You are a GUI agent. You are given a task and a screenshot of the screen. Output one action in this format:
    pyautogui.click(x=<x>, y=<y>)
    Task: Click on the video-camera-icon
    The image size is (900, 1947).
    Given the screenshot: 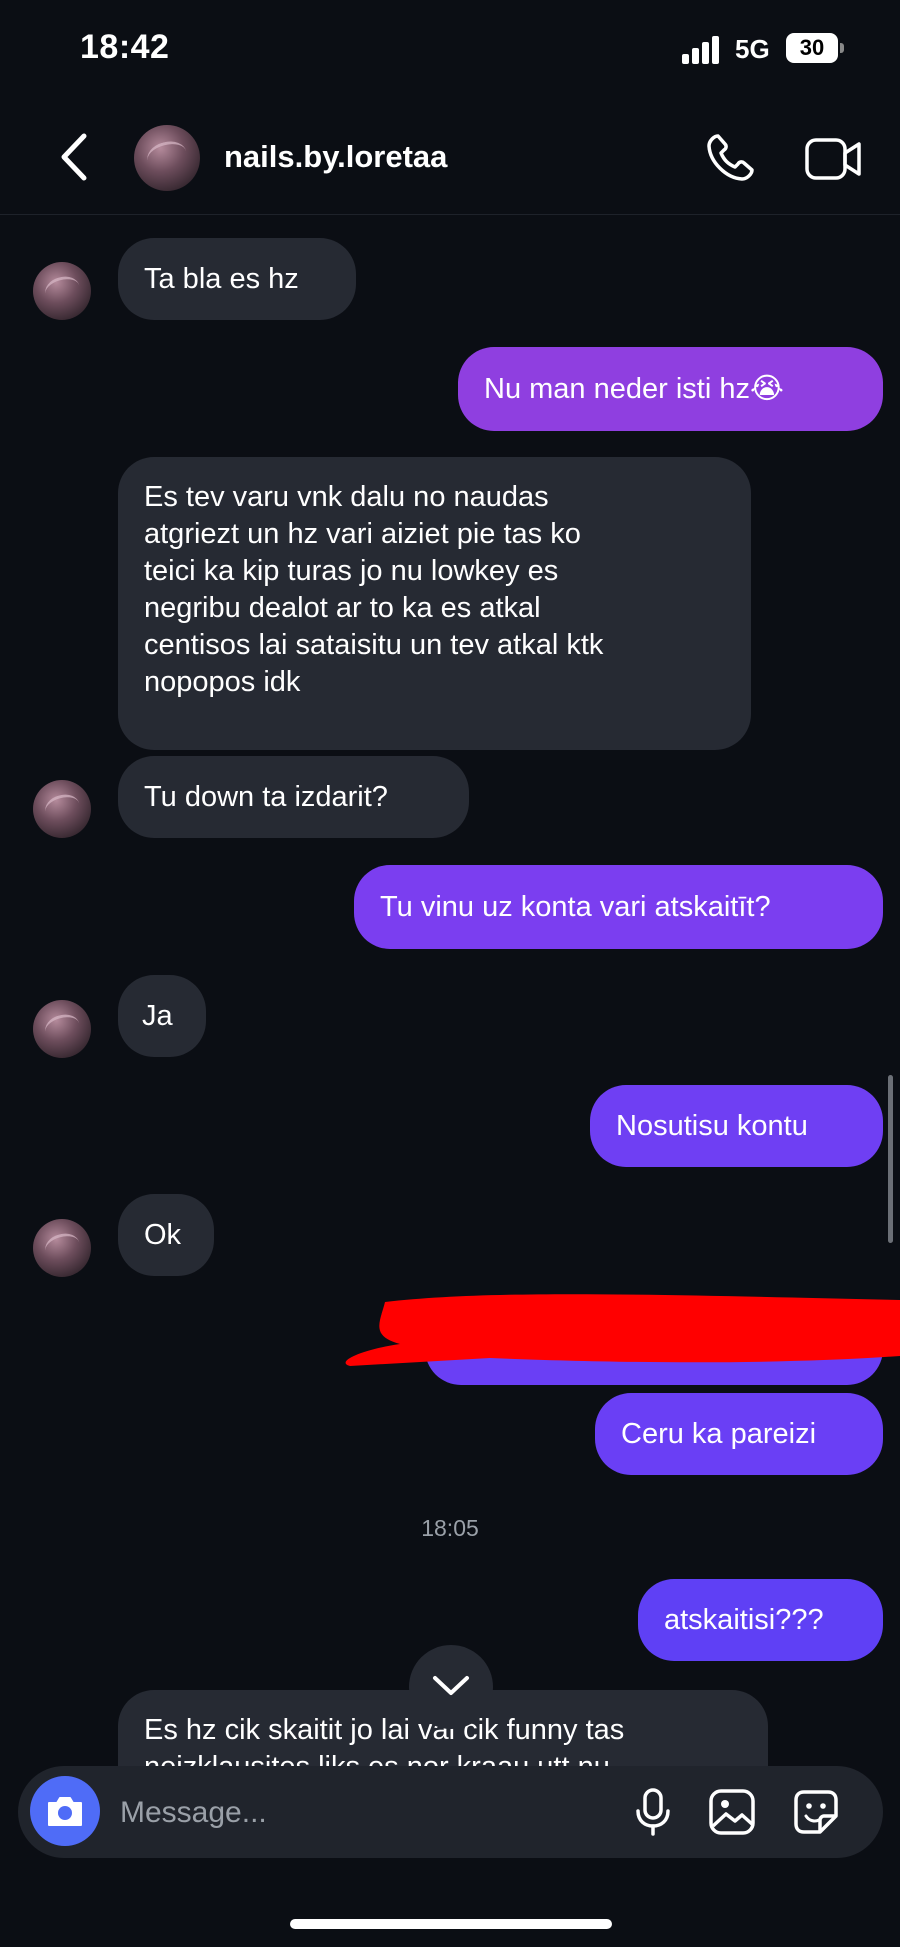 What is the action you would take?
    pyautogui.click(x=833, y=159)
    